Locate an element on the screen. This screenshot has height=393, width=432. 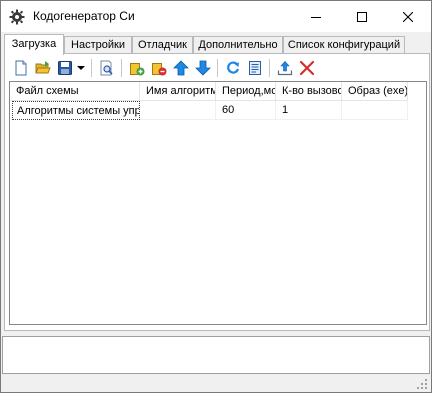
maximize-button is located at coordinates (362, 16).